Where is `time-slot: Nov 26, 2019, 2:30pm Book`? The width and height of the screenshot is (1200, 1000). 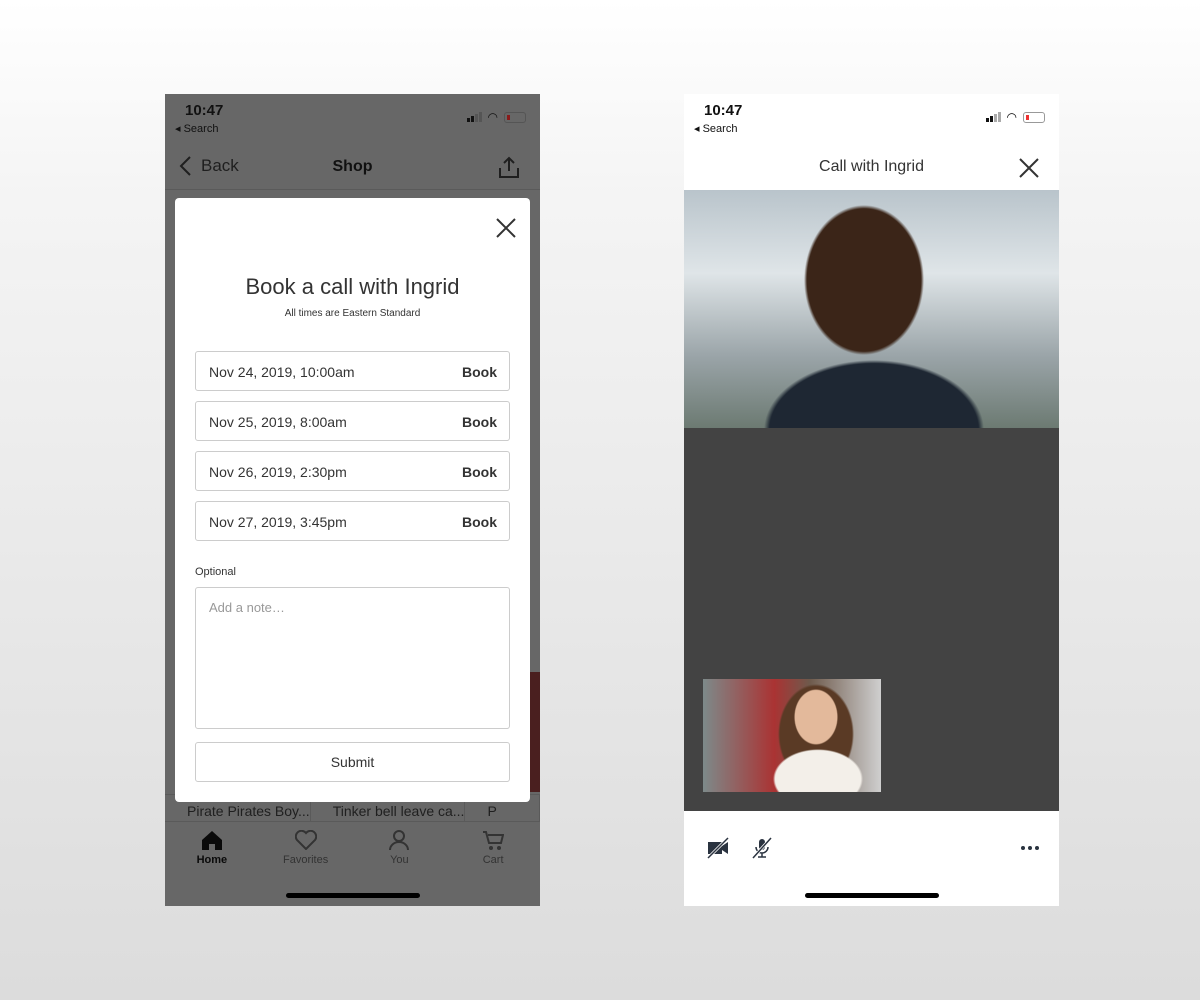 time-slot: Nov 26, 2019, 2:30pm Book is located at coordinates (352, 471).